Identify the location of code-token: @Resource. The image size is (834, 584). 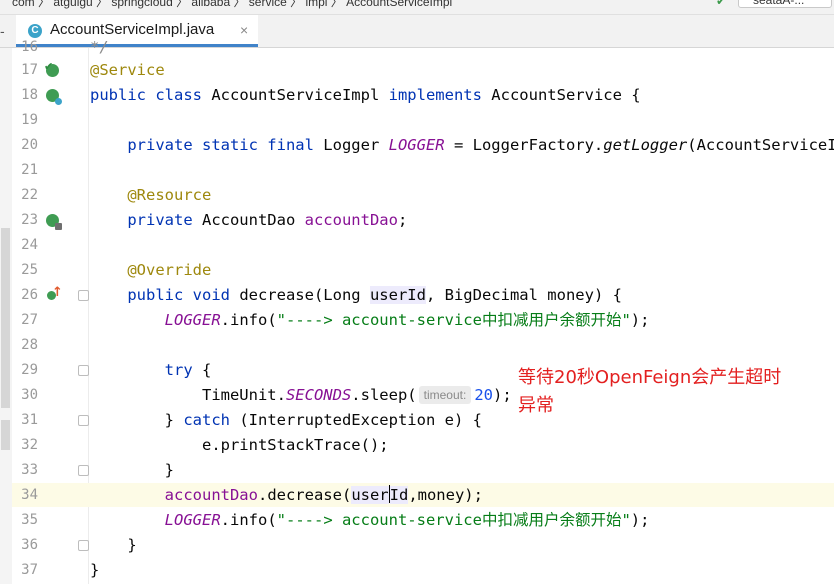
(151, 195).